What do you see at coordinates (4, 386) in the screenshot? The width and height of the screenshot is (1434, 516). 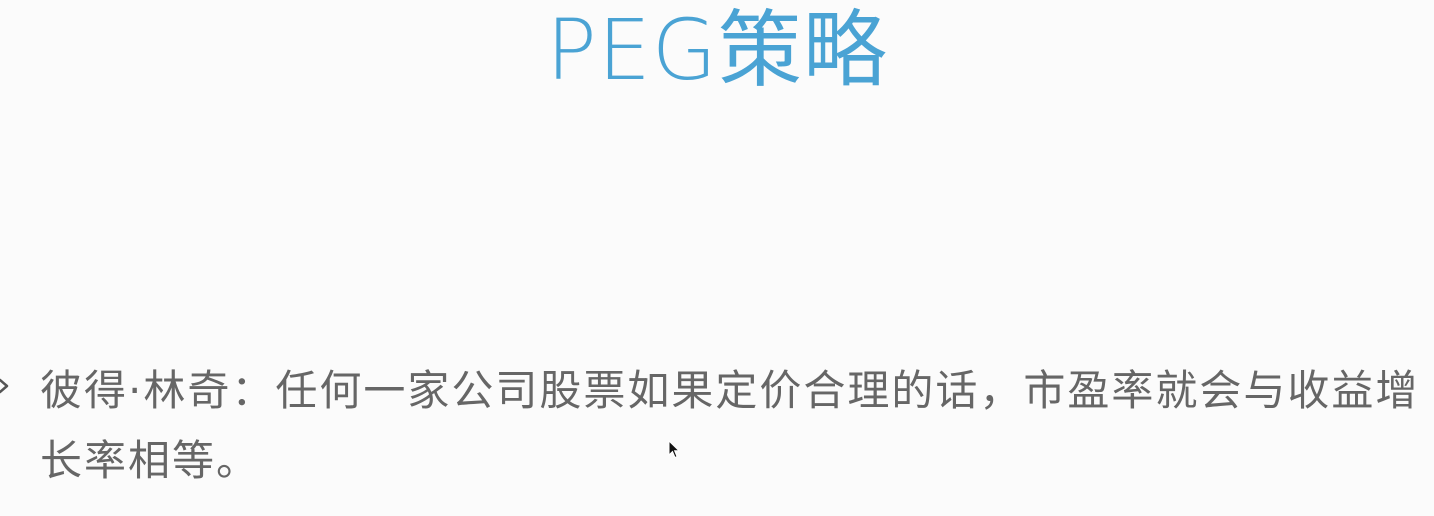 I see `chevron-right-icon` at bounding box center [4, 386].